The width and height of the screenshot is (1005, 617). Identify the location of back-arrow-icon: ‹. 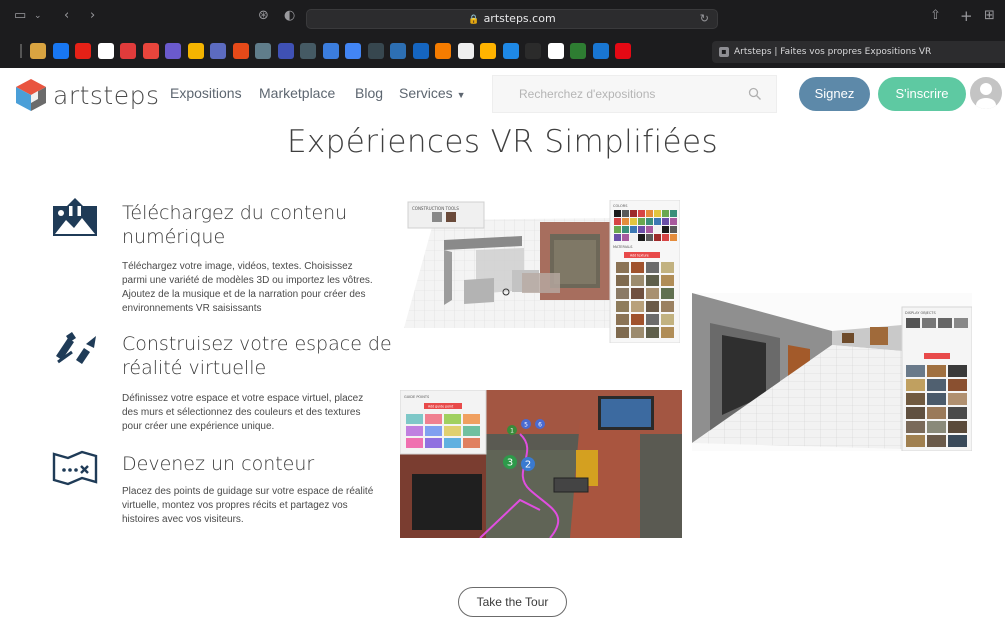
(66, 16).